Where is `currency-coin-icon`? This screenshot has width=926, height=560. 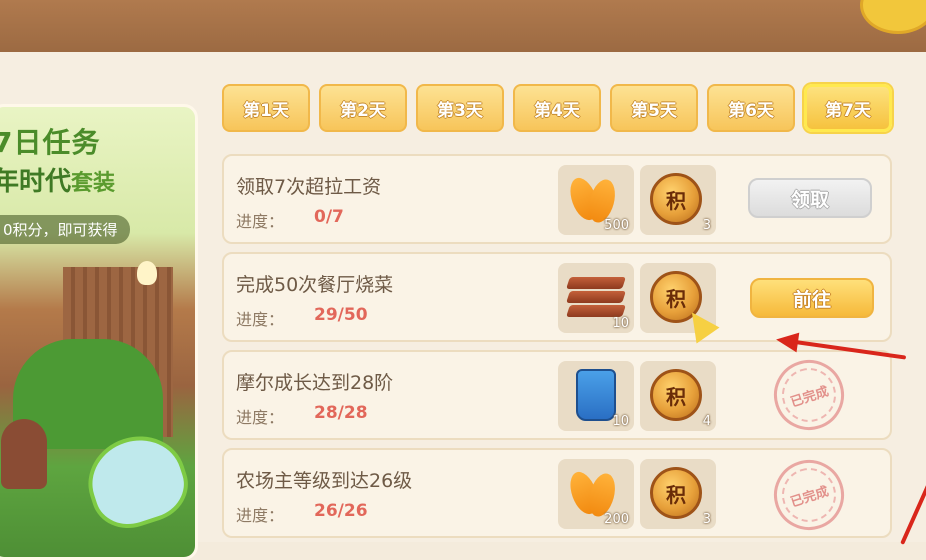
currency-coin-icon is located at coordinates (893, 17).